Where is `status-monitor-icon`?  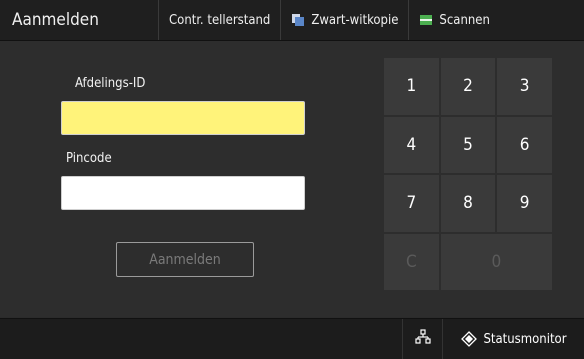
status-monitor-icon is located at coordinates (469, 339).